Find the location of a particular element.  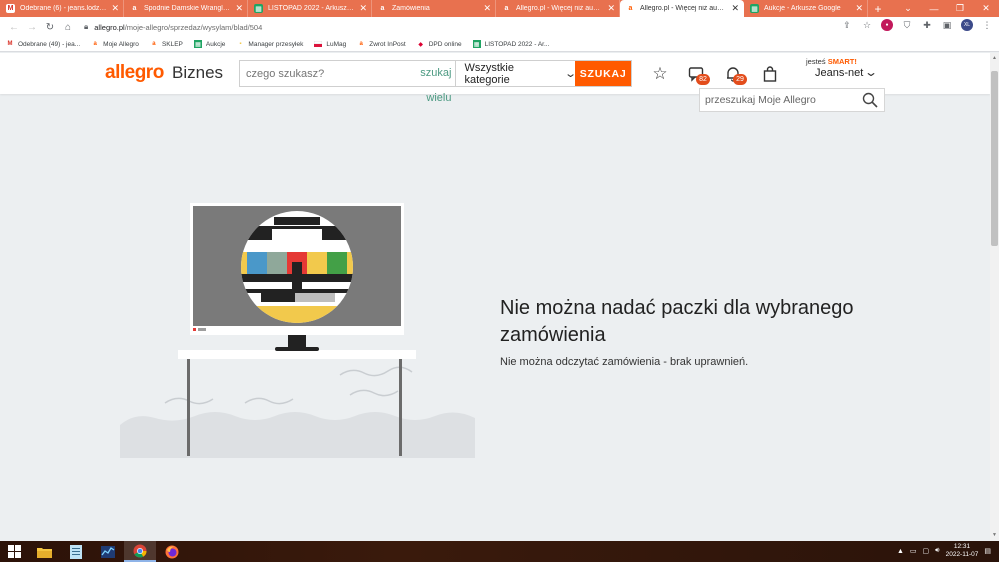

url-path: /moje-allegro/sprzedaz/wysylam/blad/504 is located at coordinates (193, 27).